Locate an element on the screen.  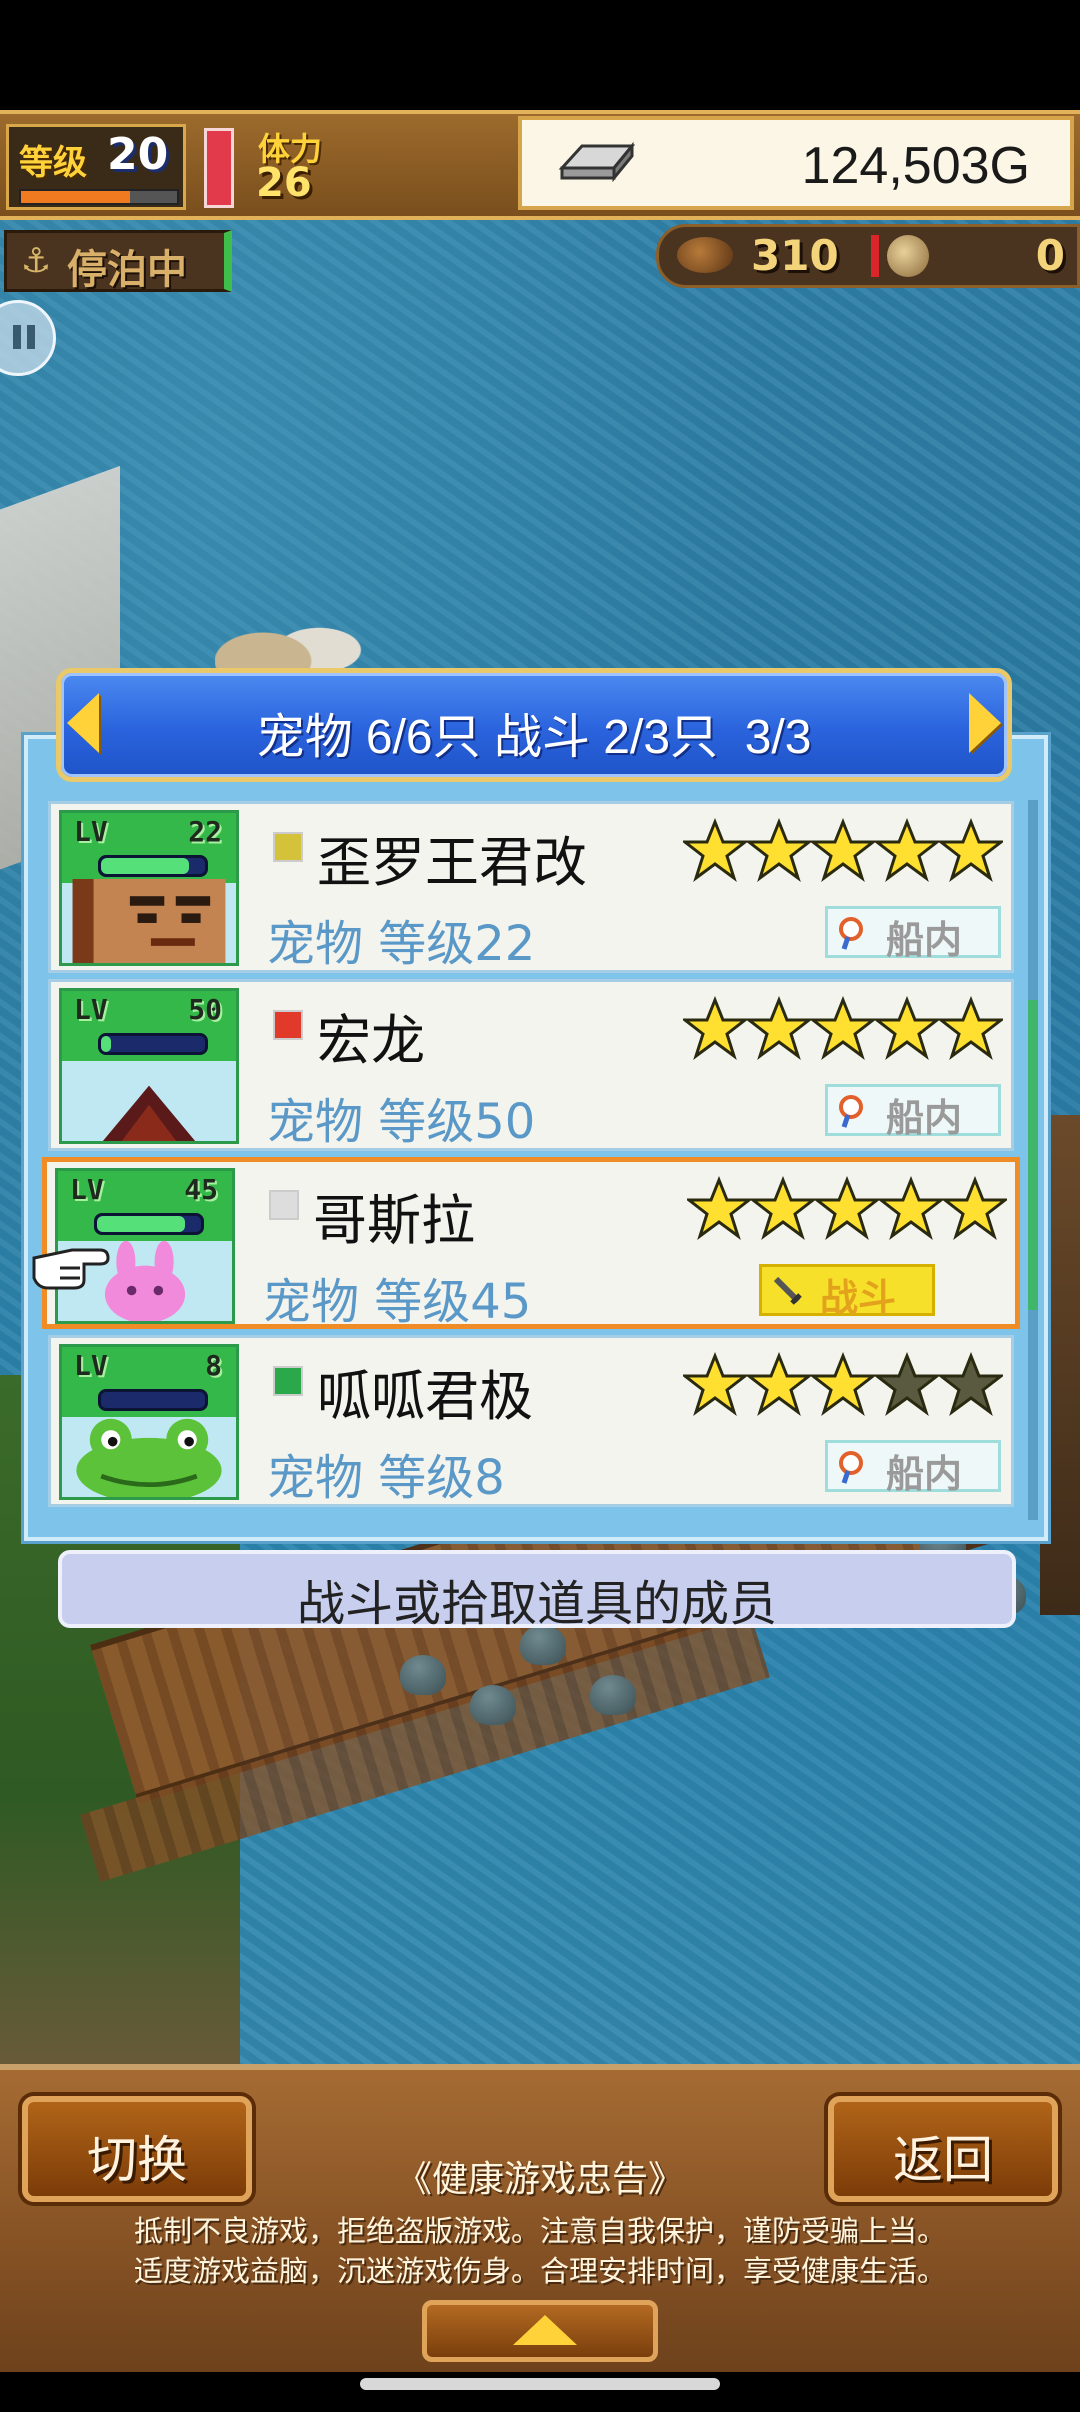
home-indicator is located at coordinates (540, 2384).